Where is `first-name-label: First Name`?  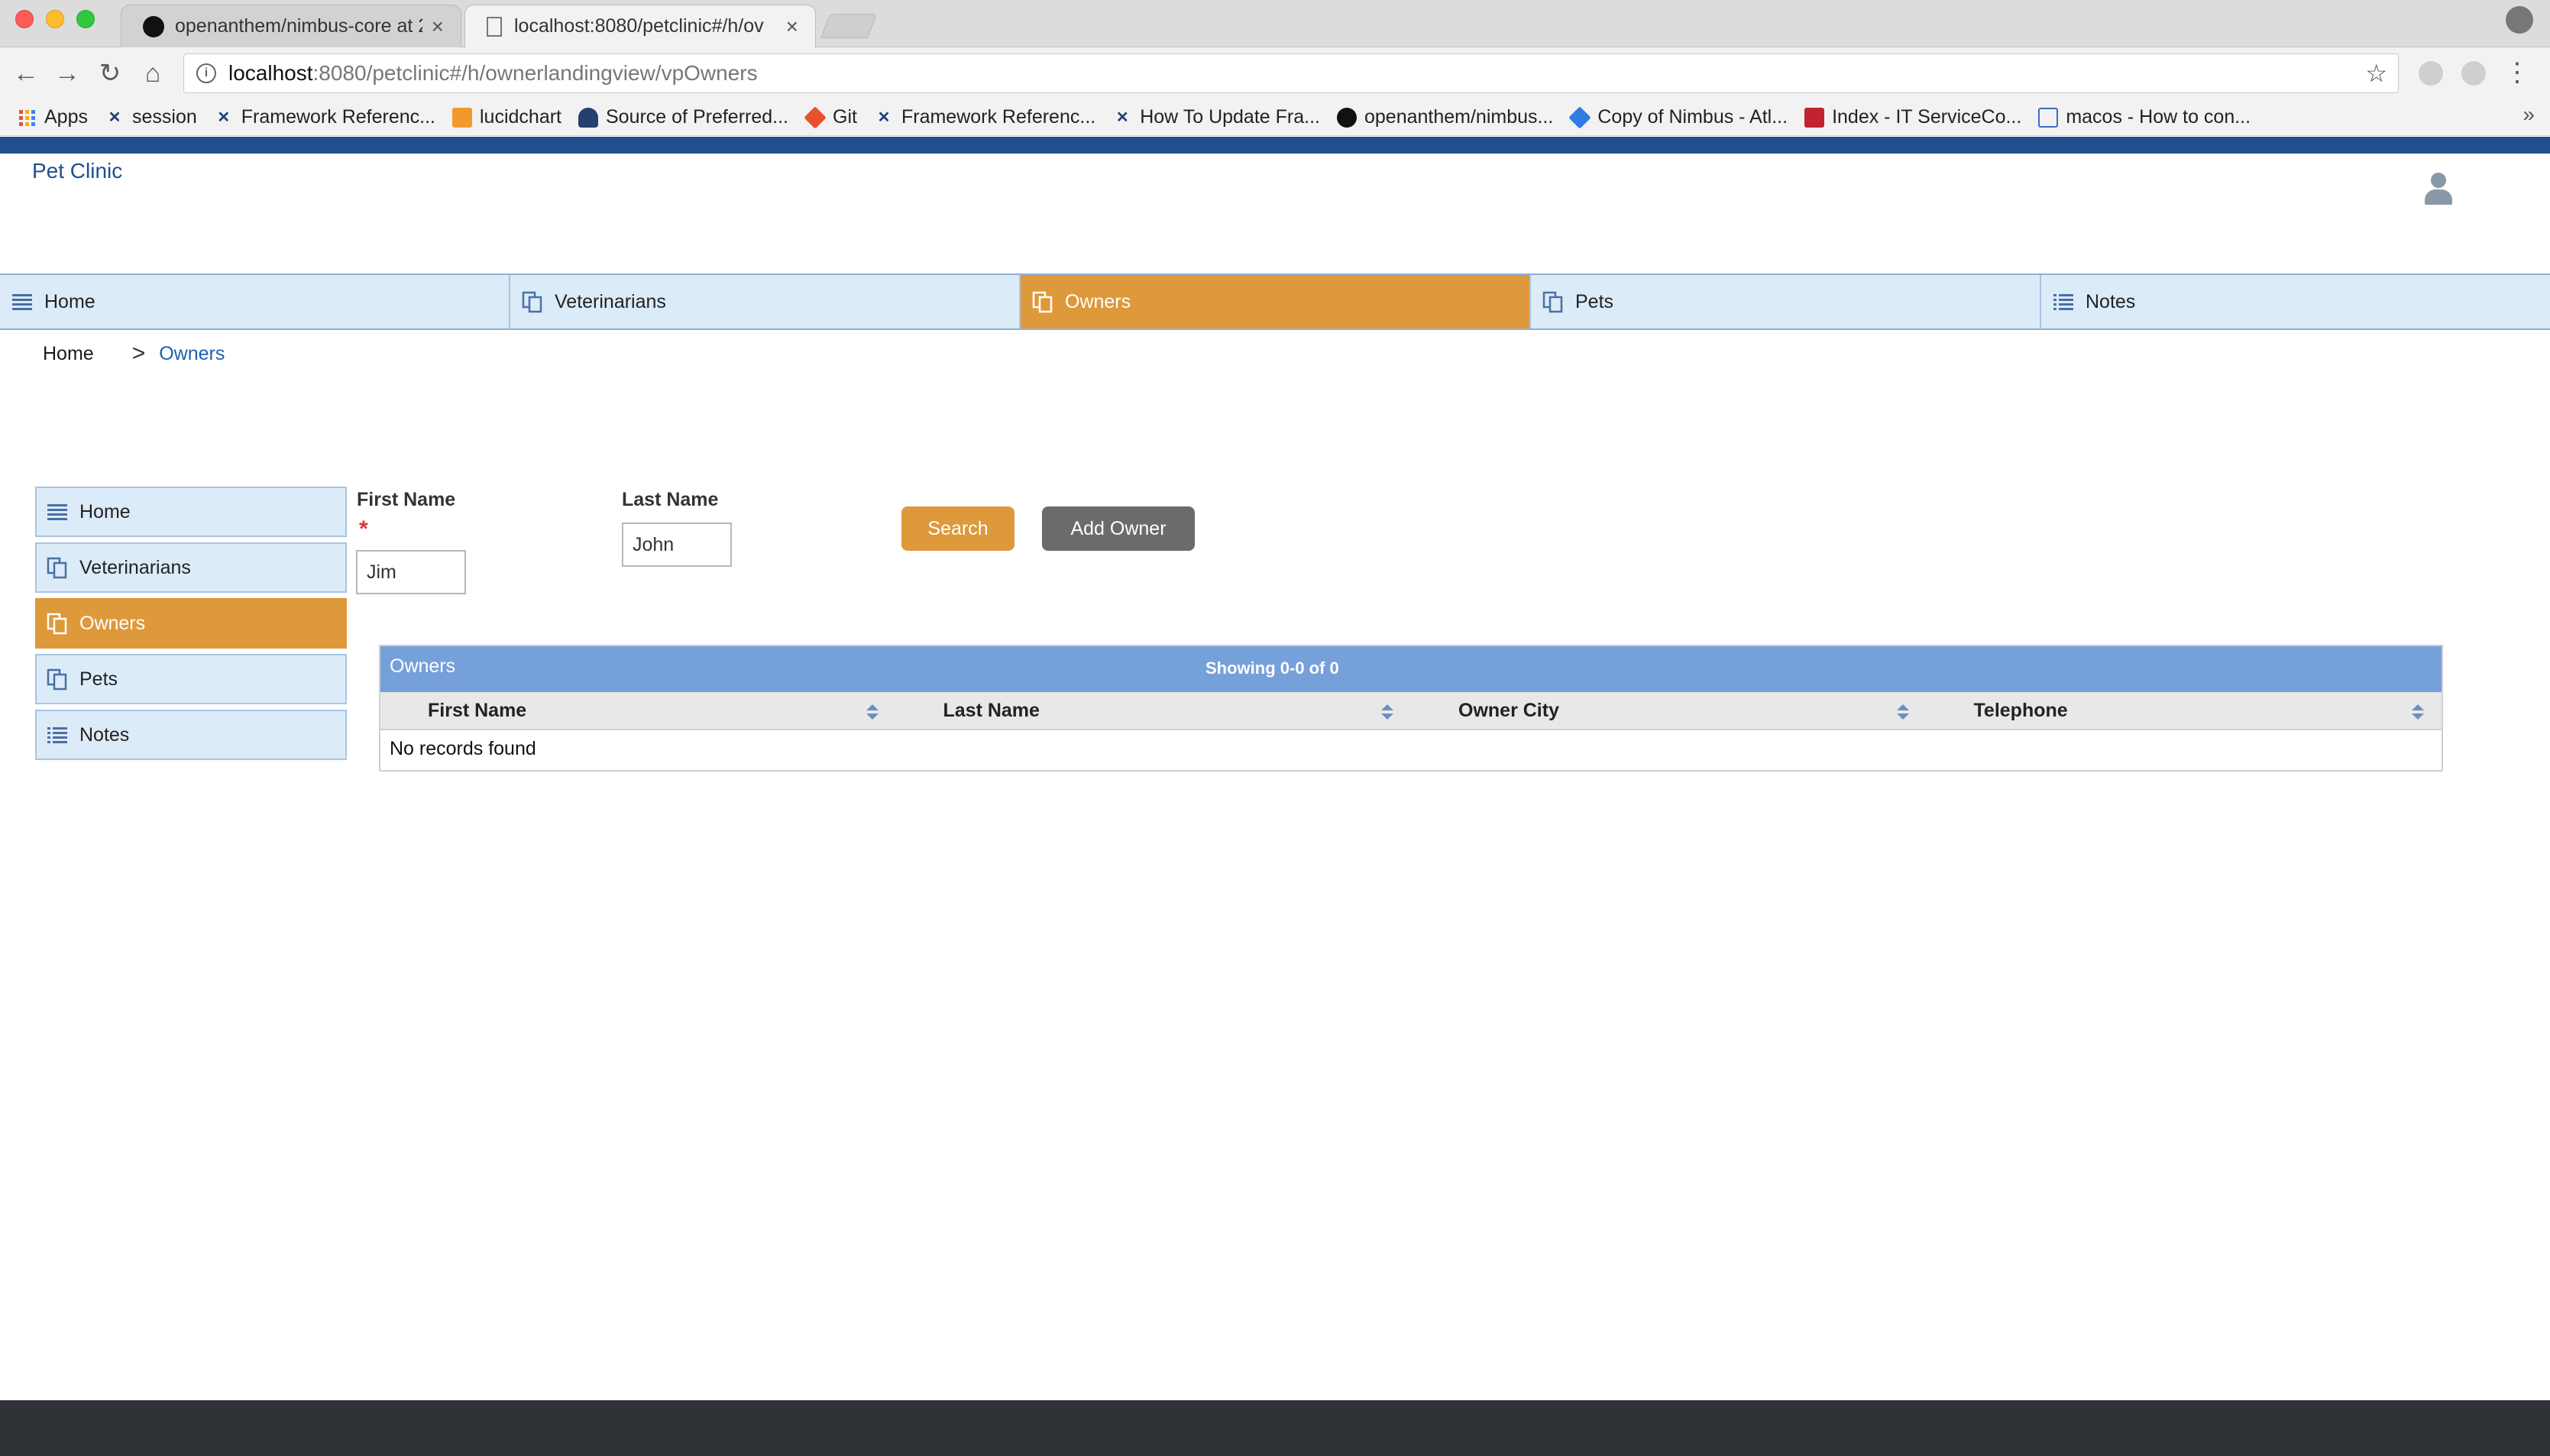
first-name-label: First Name is located at coordinates (406, 499).